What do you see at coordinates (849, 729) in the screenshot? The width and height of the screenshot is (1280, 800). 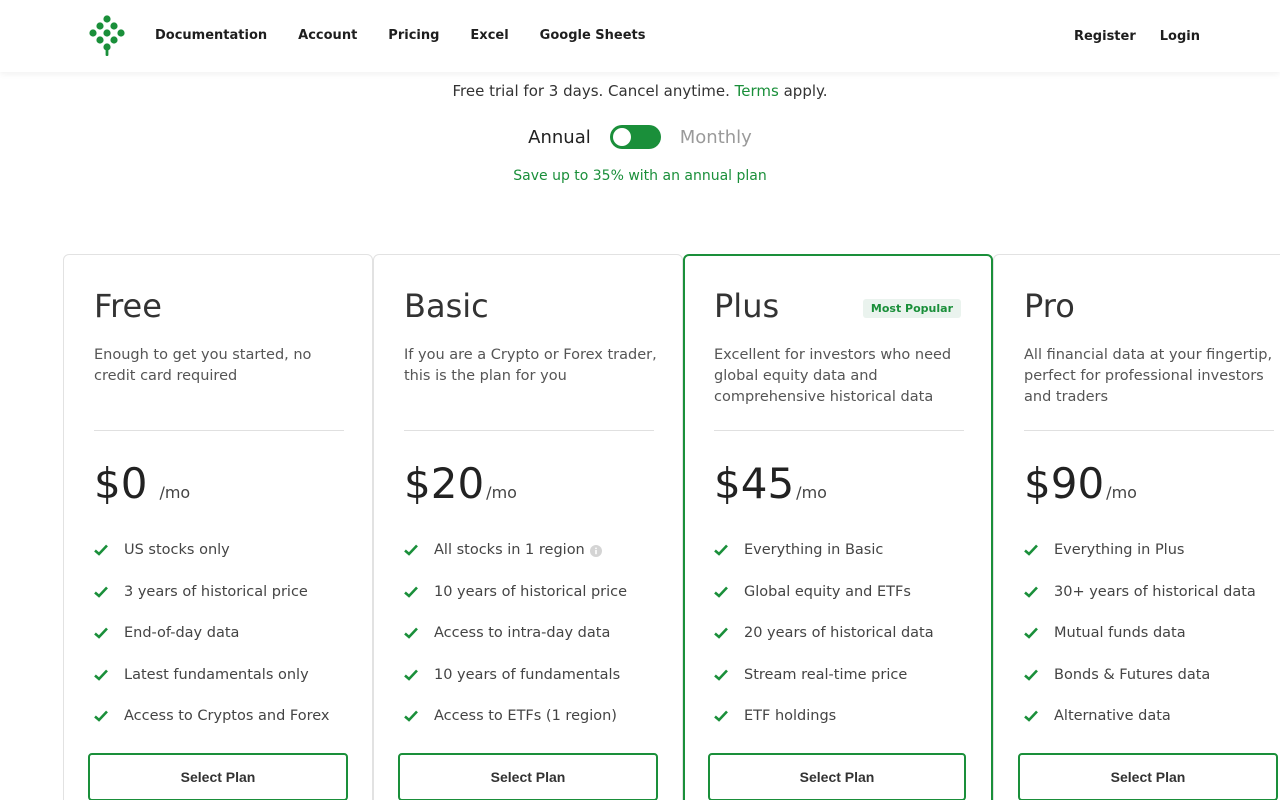 I see `feature-item: ETF holdings` at bounding box center [849, 729].